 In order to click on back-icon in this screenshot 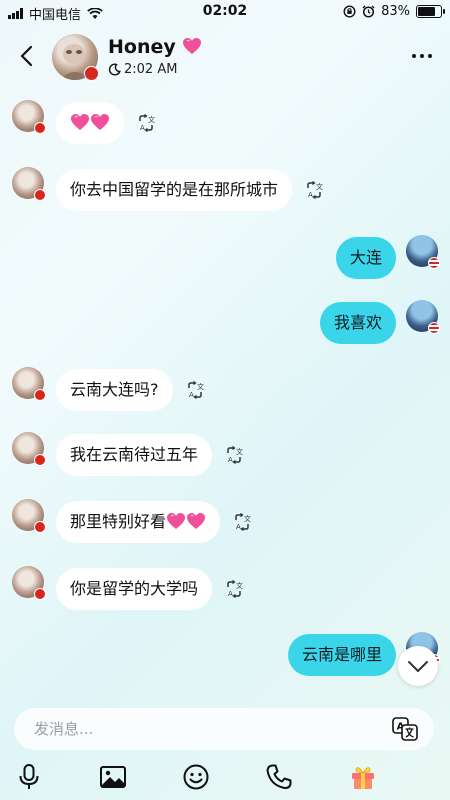, I will do `click(28, 56)`.